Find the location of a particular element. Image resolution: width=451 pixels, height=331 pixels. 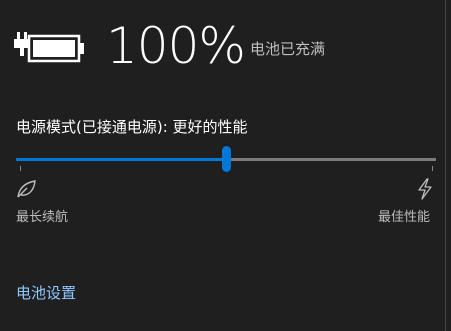

slider-track-filled is located at coordinates (119, 159).